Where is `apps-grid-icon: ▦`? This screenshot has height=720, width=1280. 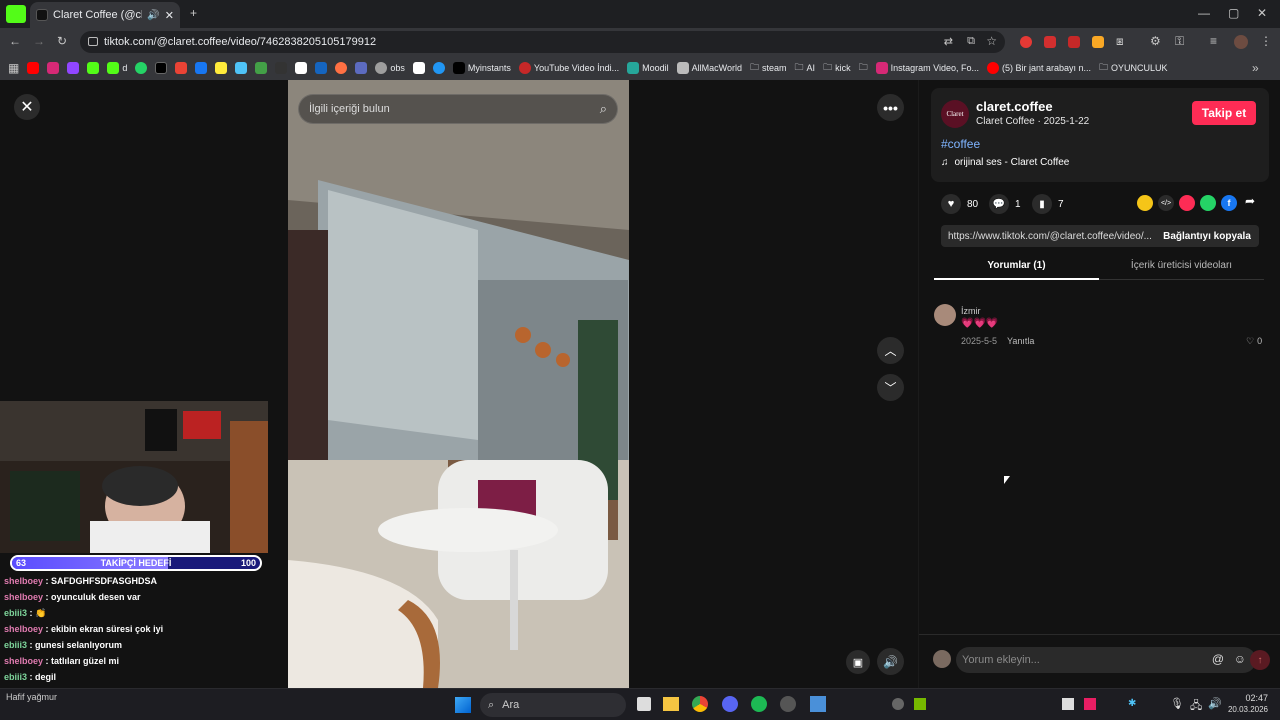
apps-grid-icon: ▦ is located at coordinates (13, 68).